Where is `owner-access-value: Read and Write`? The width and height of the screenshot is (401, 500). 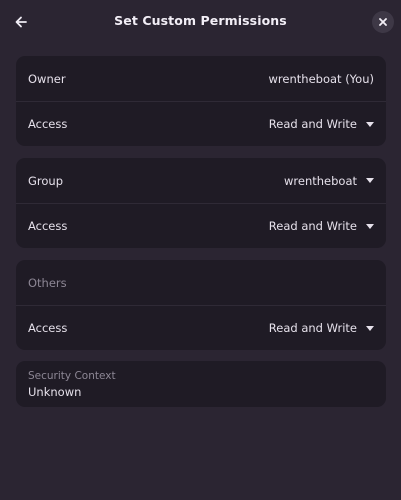
owner-access-value: Read and Write is located at coordinates (312, 124).